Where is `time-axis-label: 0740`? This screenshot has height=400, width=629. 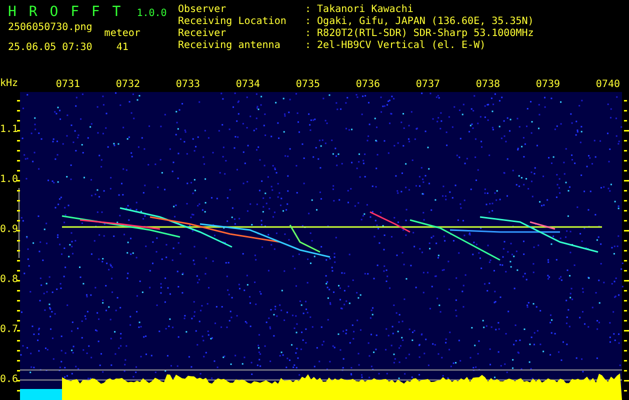 time-axis-label: 0740 is located at coordinates (608, 85).